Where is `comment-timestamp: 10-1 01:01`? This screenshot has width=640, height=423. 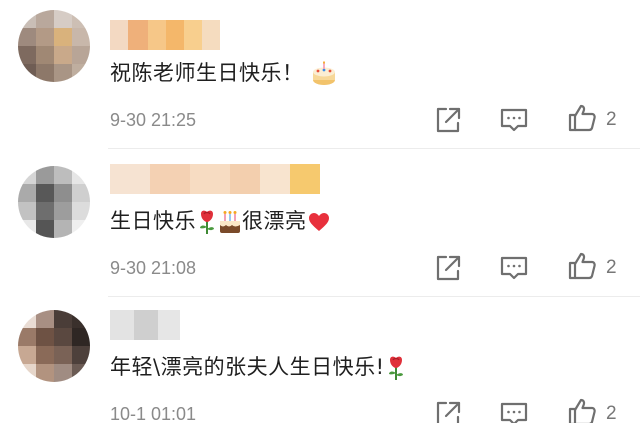 comment-timestamp: 10-1 01:01 is located at coordinates (153, 413).